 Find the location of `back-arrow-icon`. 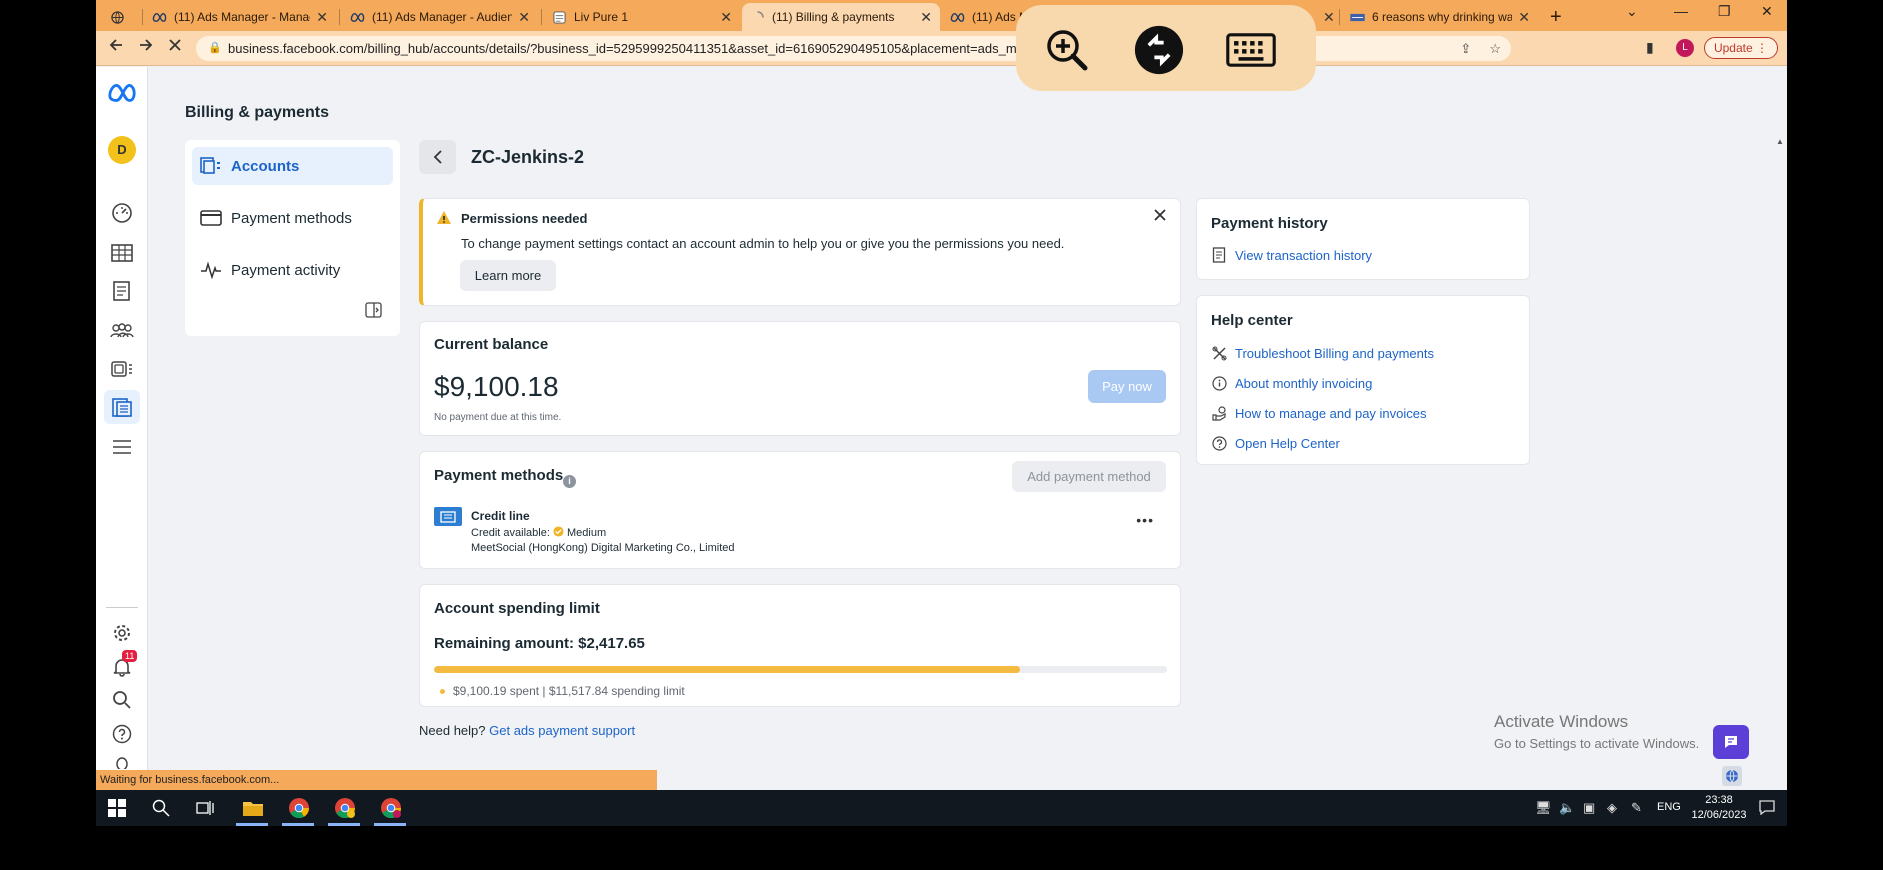

back-arrow-icon is located at coordinates (116, 47).